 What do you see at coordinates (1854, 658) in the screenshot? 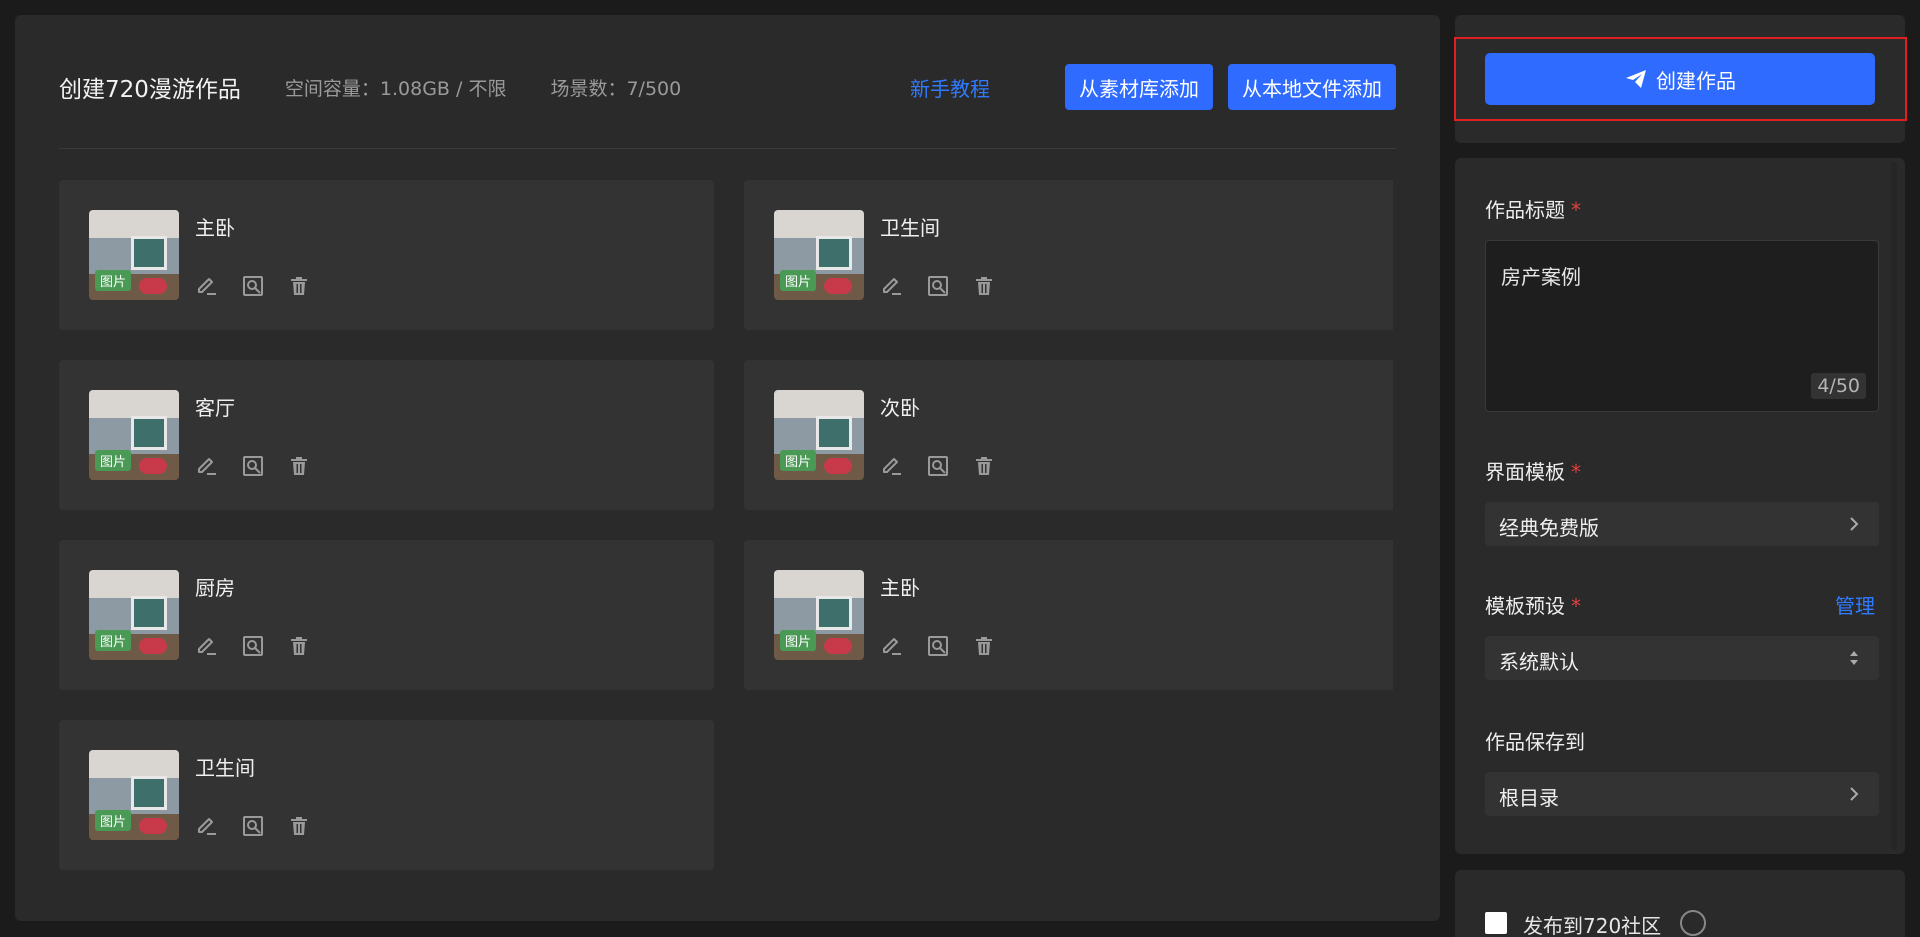
I see `sort-icon` at bounding box center [1854, 658].